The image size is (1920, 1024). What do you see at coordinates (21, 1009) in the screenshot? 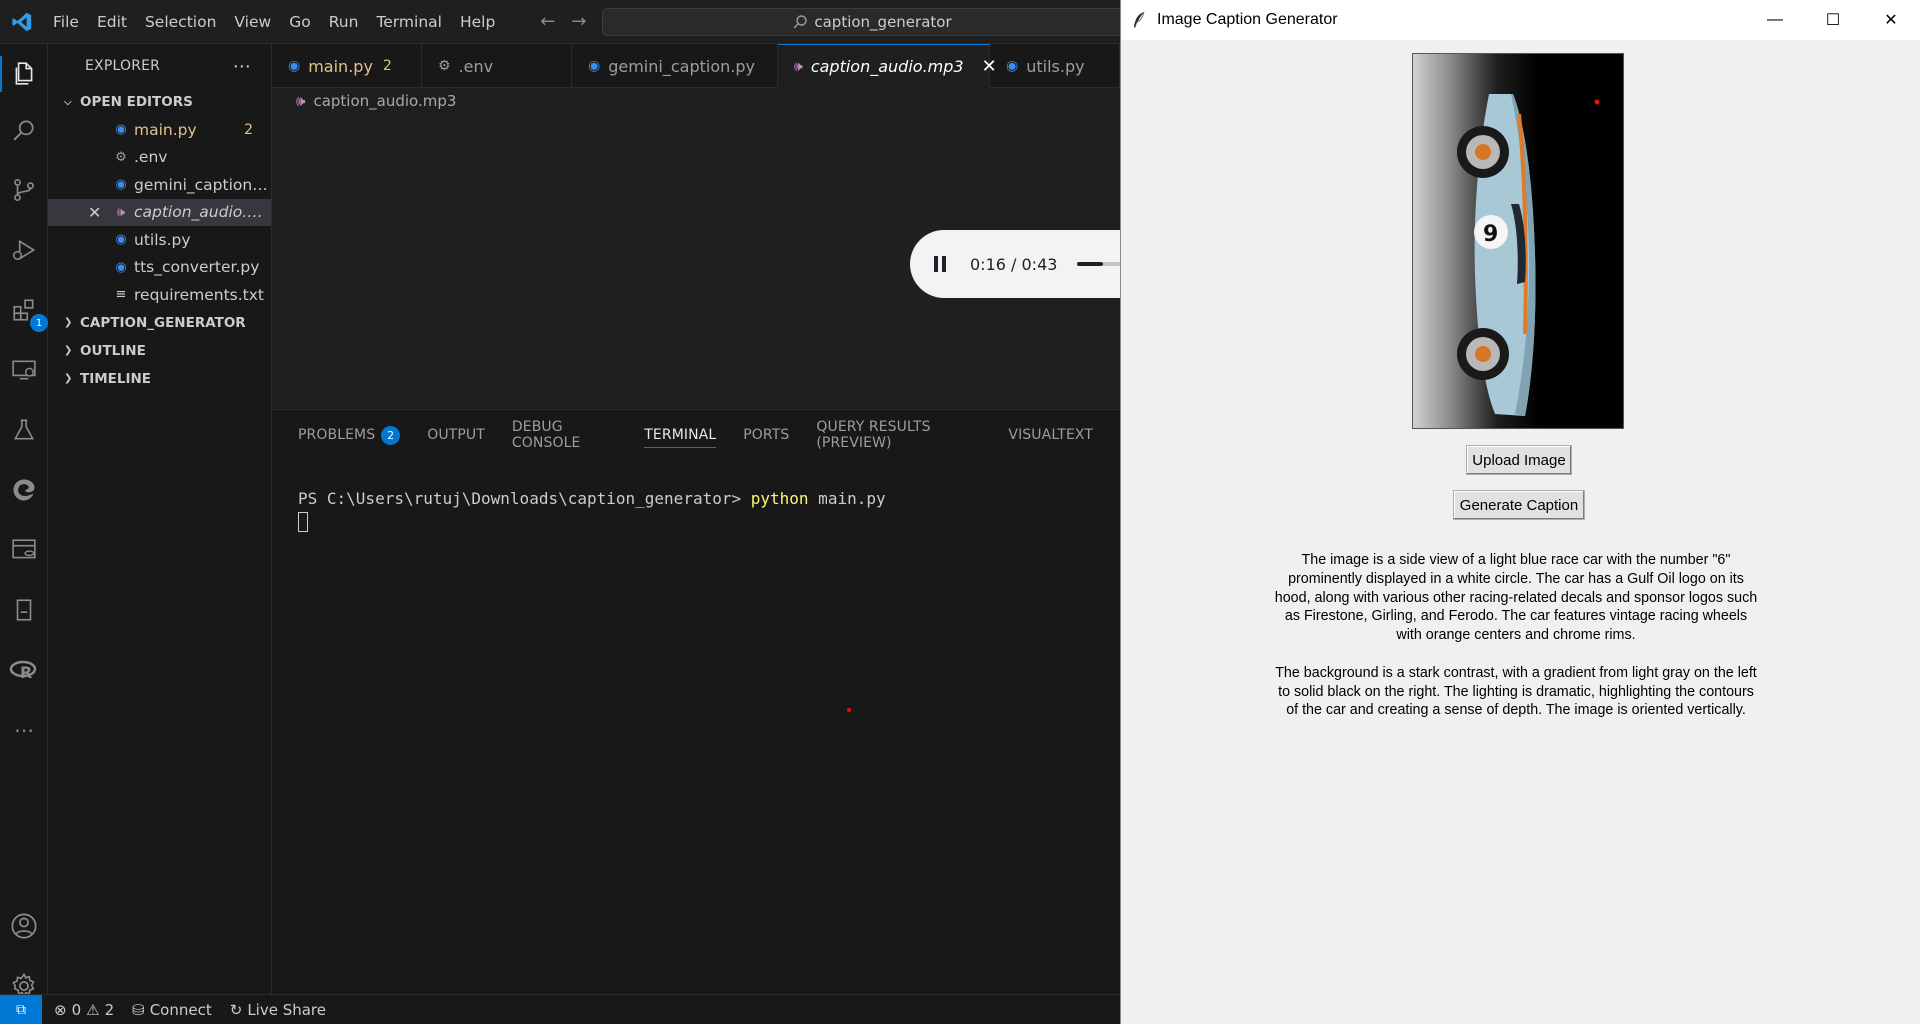
I see `remote-indicator-icon: ⧉` at bounding box center [21, 1009].